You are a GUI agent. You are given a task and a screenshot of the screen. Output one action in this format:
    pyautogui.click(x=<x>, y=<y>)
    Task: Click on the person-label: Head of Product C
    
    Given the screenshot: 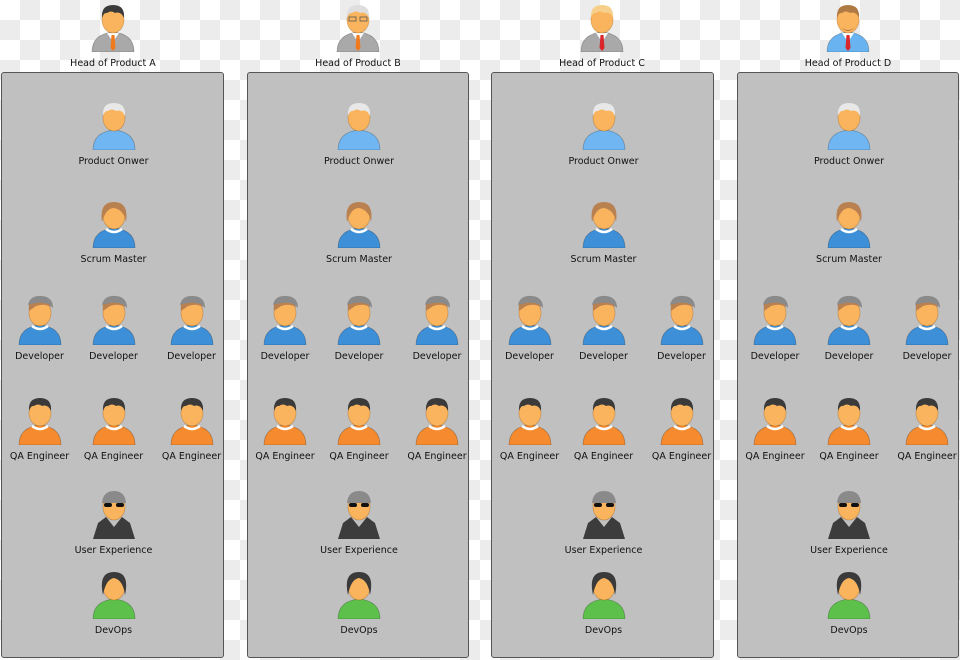 What is the action you would take?
    pyautogui.click(x=602, y=63)
    